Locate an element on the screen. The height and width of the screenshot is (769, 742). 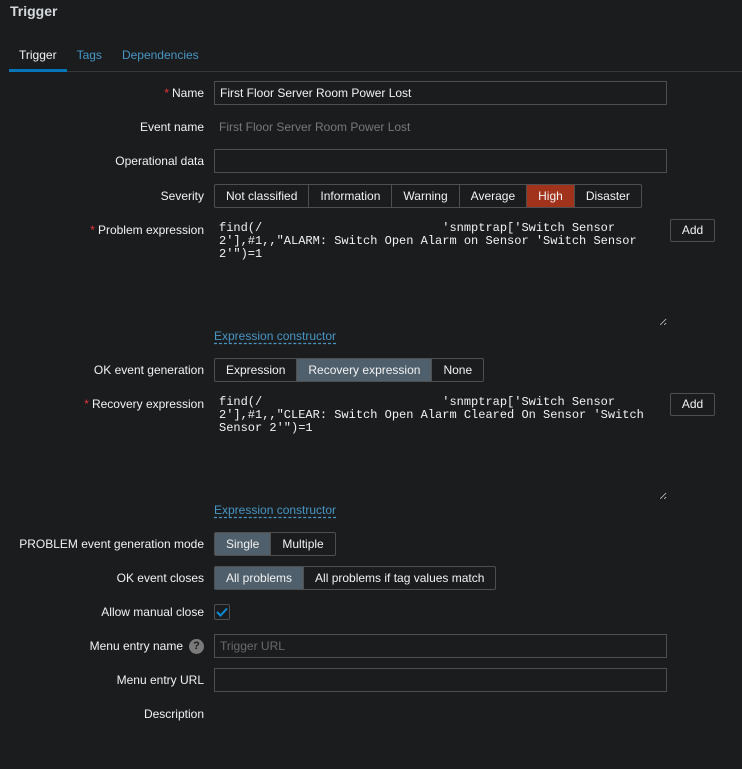
description-label: Description is located at coordinates (173, 714).